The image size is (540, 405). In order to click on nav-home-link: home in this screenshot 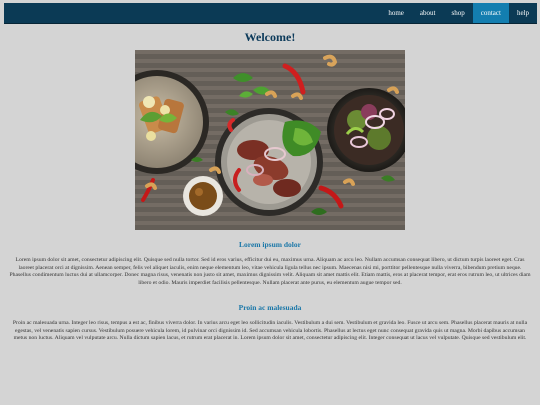, I will do `click(396, 13)`.